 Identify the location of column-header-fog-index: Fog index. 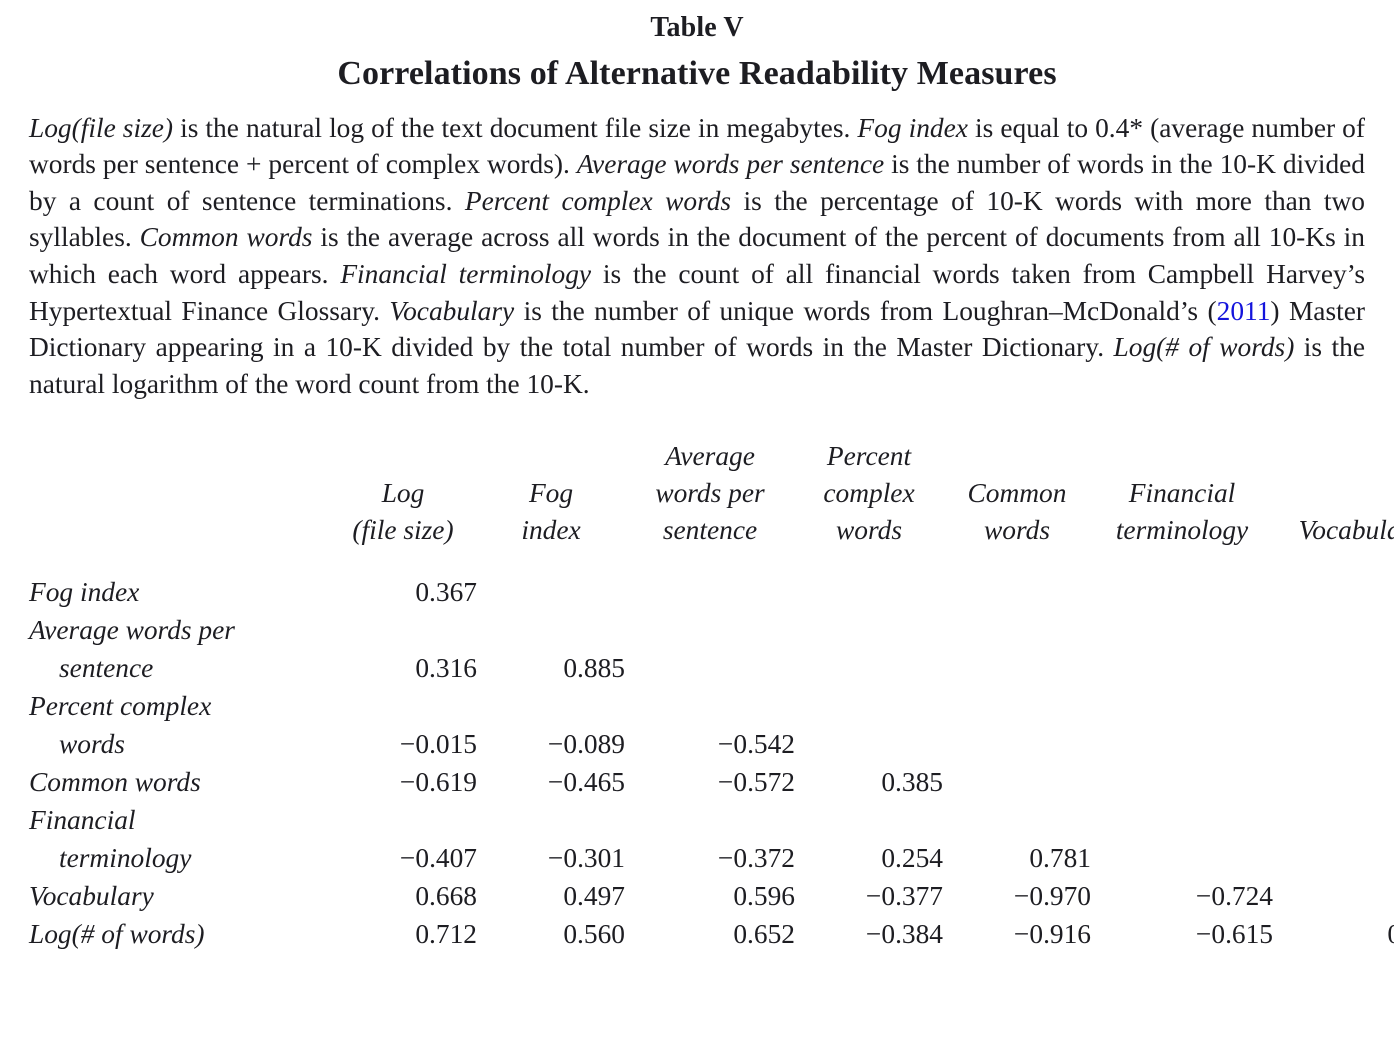
(551, 493).